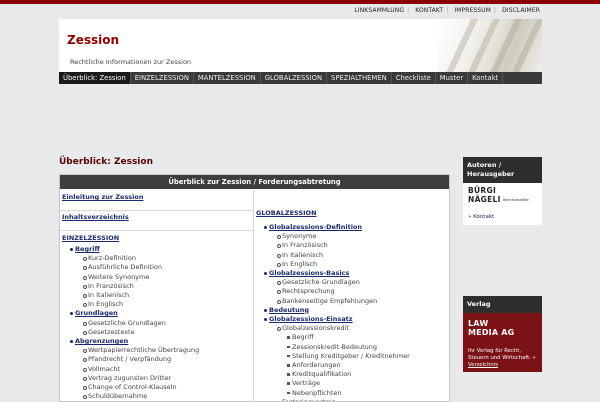 This screenshot has height=402, width=600. What do you see at coordinates (502, 304) in the screenshot?
I see `publisher-heading: Verlag` at bounding box center [502, 304].